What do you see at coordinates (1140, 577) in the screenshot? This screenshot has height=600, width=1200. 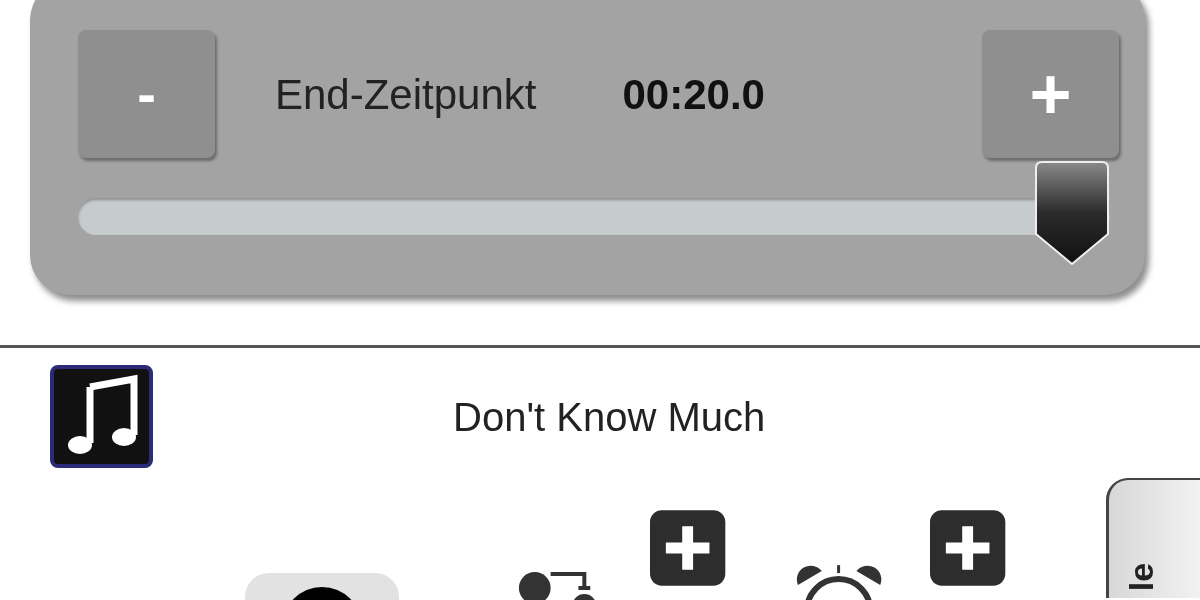 I see `tab-label: le` at bounding box center [1140, 577].